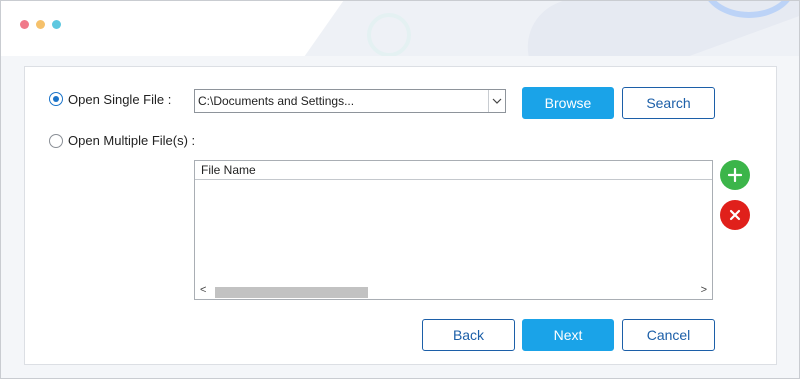 The height and width of the screenshot is (379, 800). I want to click on add-file-button, so click(735, 175).